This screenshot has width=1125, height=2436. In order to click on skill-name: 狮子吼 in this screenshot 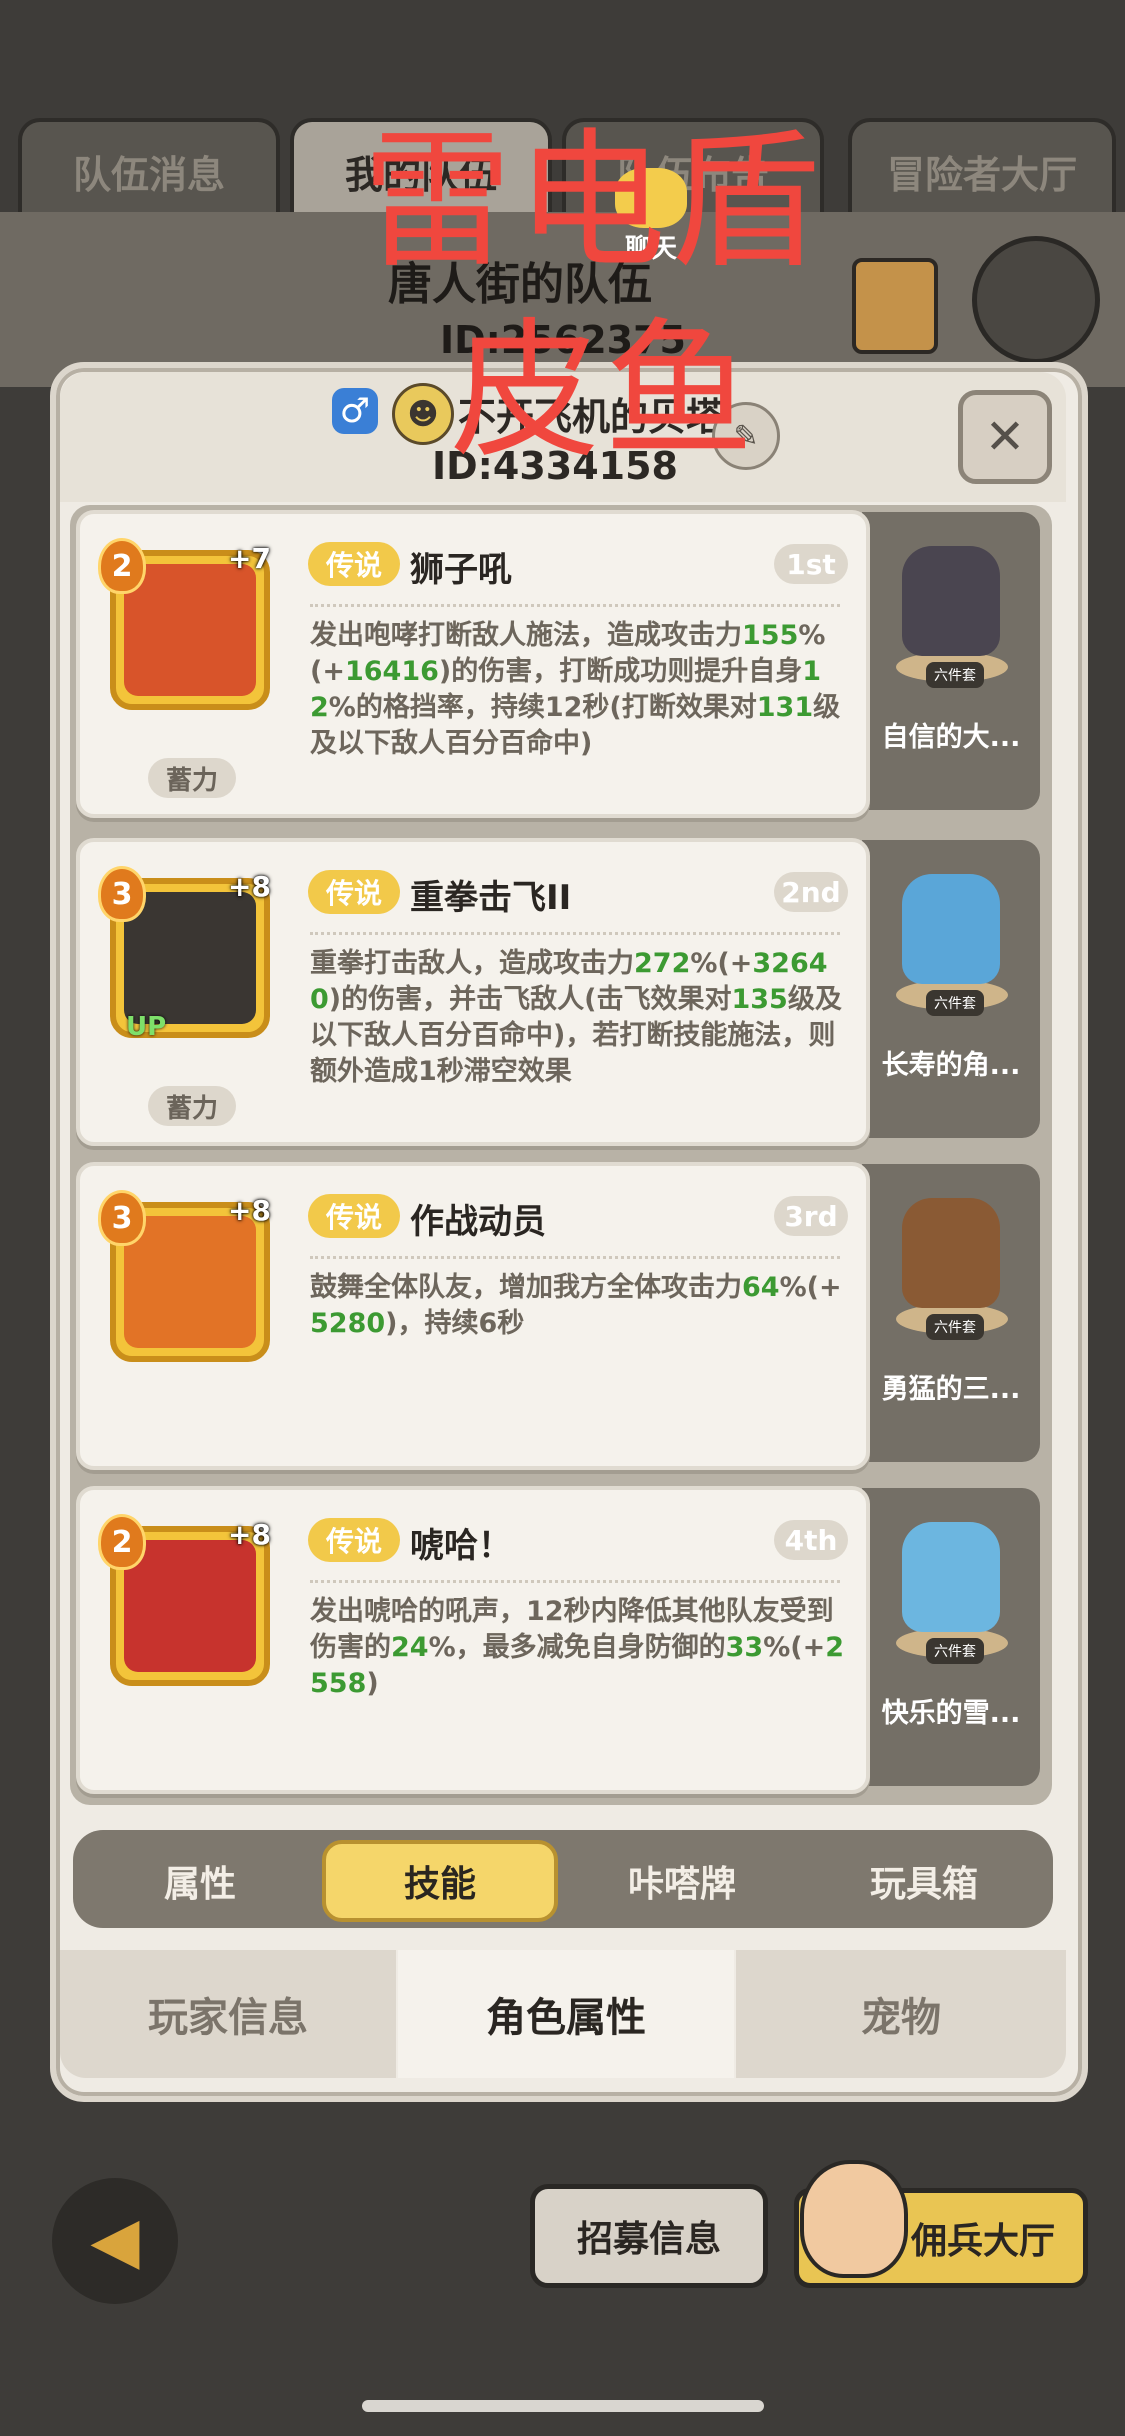, I will do `click(461, 570)`.